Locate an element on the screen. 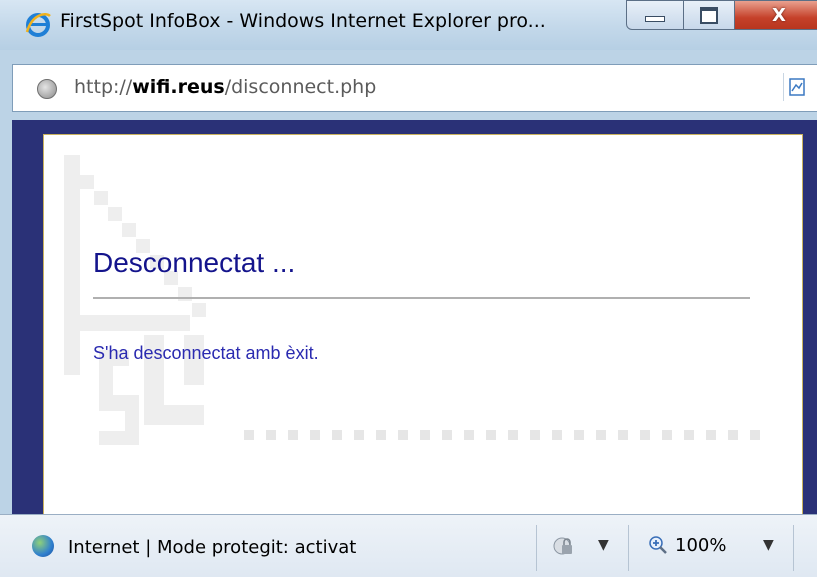  minimize-icon is located at coordinates (655, 19).